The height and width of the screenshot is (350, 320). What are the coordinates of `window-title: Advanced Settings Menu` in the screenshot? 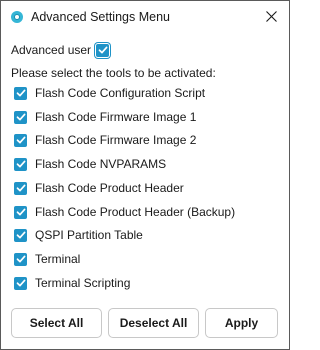 It's located at (100, 17).